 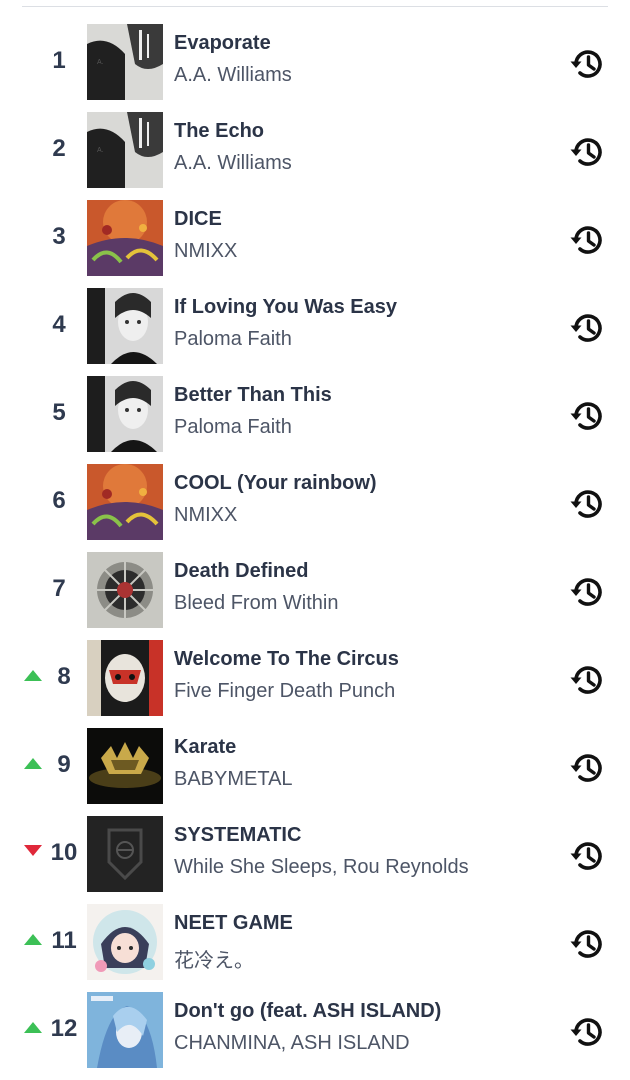 What do you see at coordinates (64, 852) in the screenshot?
I see `rank-number: 10` at bounding box center [64, 852].